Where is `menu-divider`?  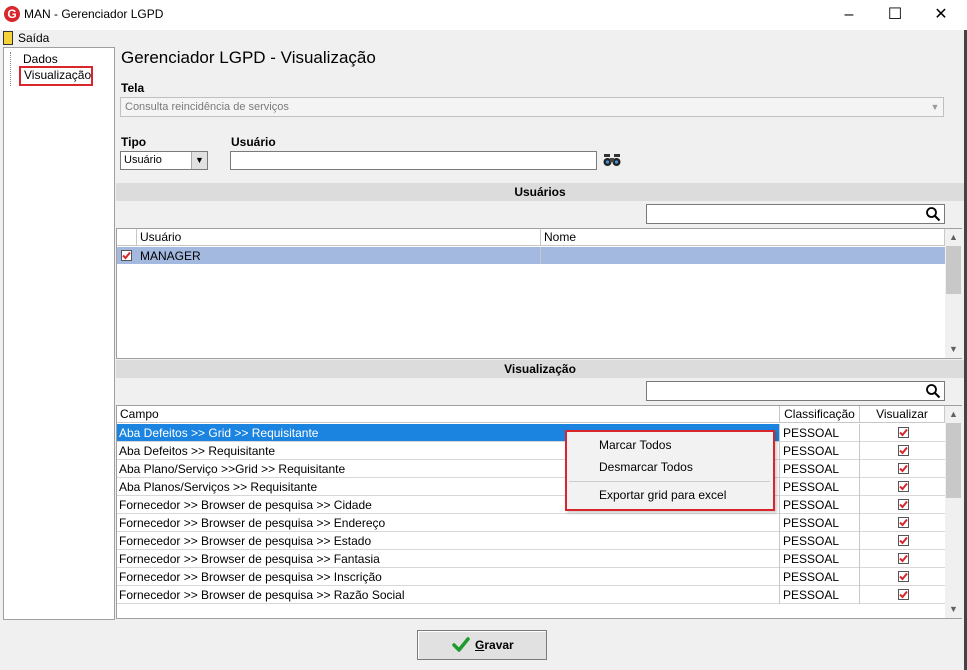
menu-divider is located at coordinates (669, 481).